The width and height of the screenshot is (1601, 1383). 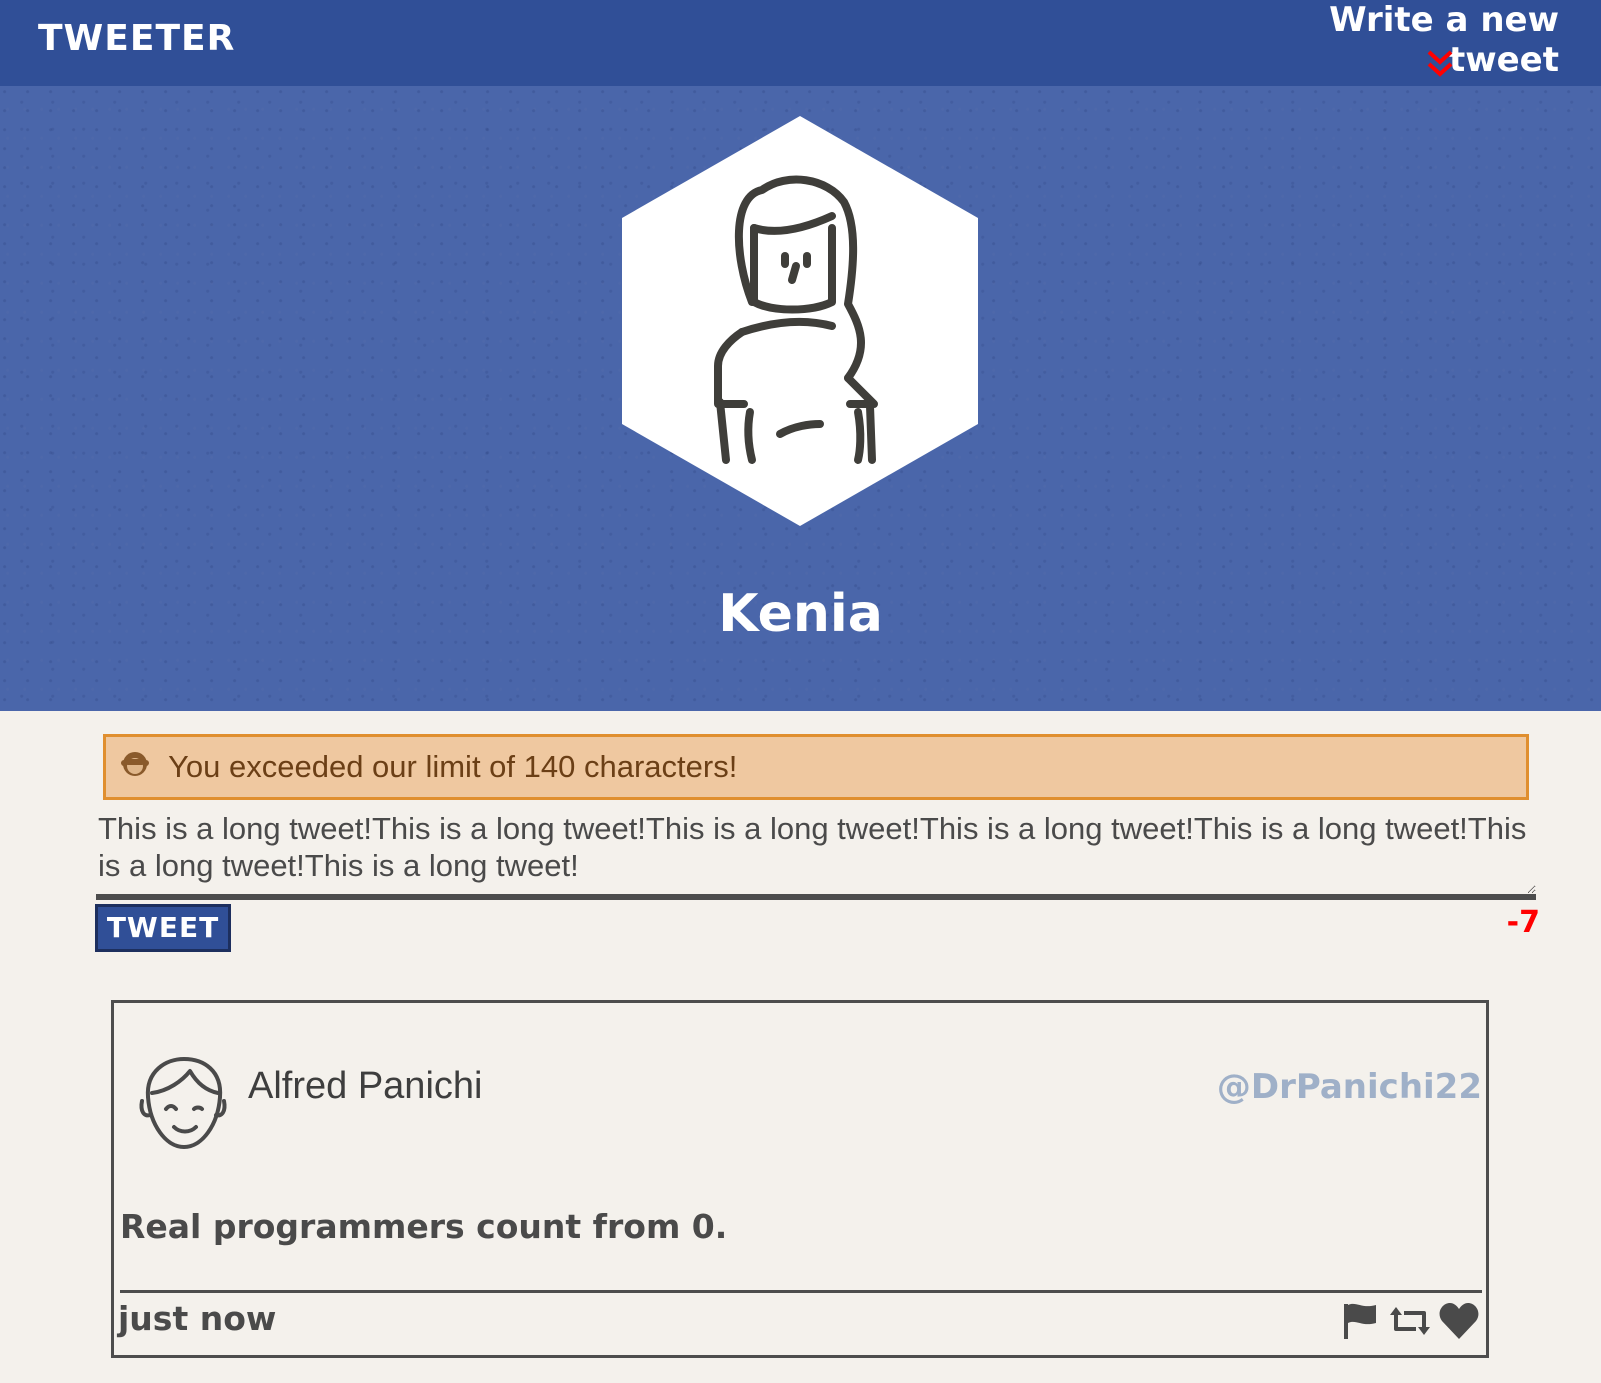 What do you see at coordinates (136, 38) in the screenshot?
I see `brand-logo: TWEETER` at bounding box center [136, 38].